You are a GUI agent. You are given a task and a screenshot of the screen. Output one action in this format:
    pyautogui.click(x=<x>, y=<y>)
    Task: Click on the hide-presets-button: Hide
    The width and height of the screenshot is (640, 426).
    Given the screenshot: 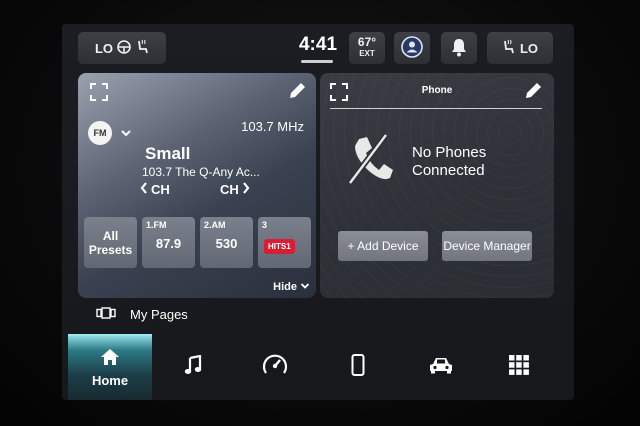 What is the action you would take?
    pyautogui.click(x=291, y=287)
    